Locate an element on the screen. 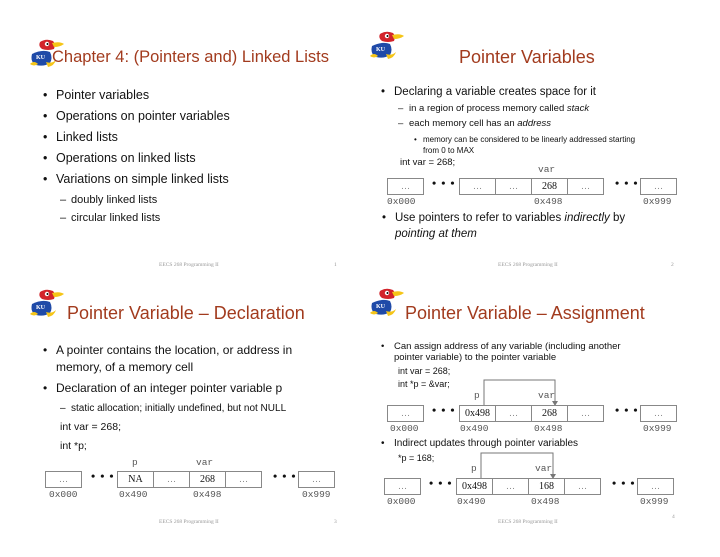 The height and width of the screenshot is (557, 720). bullet: Pointer variables is located at coordinates (96, 95).